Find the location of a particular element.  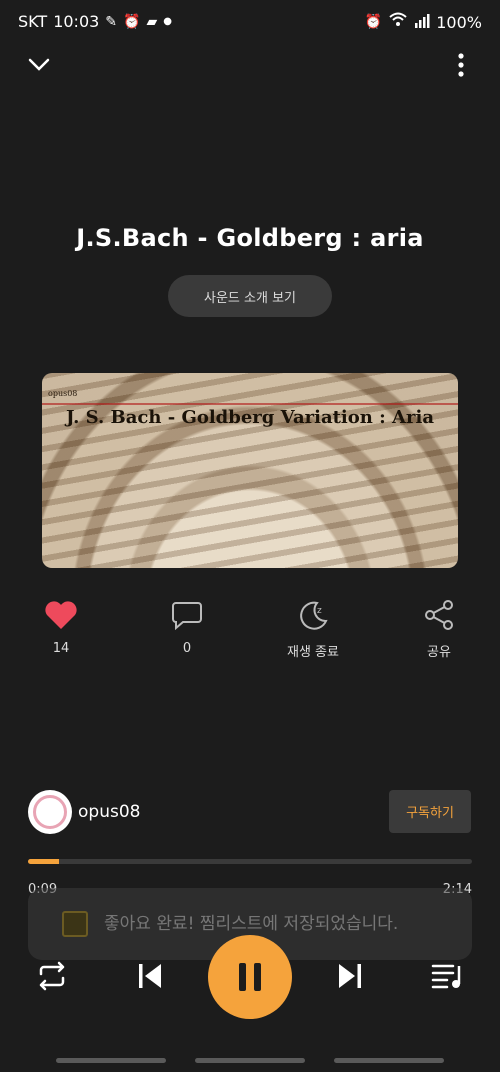

channel-name: opus08 is located at coordinates (109, 812).